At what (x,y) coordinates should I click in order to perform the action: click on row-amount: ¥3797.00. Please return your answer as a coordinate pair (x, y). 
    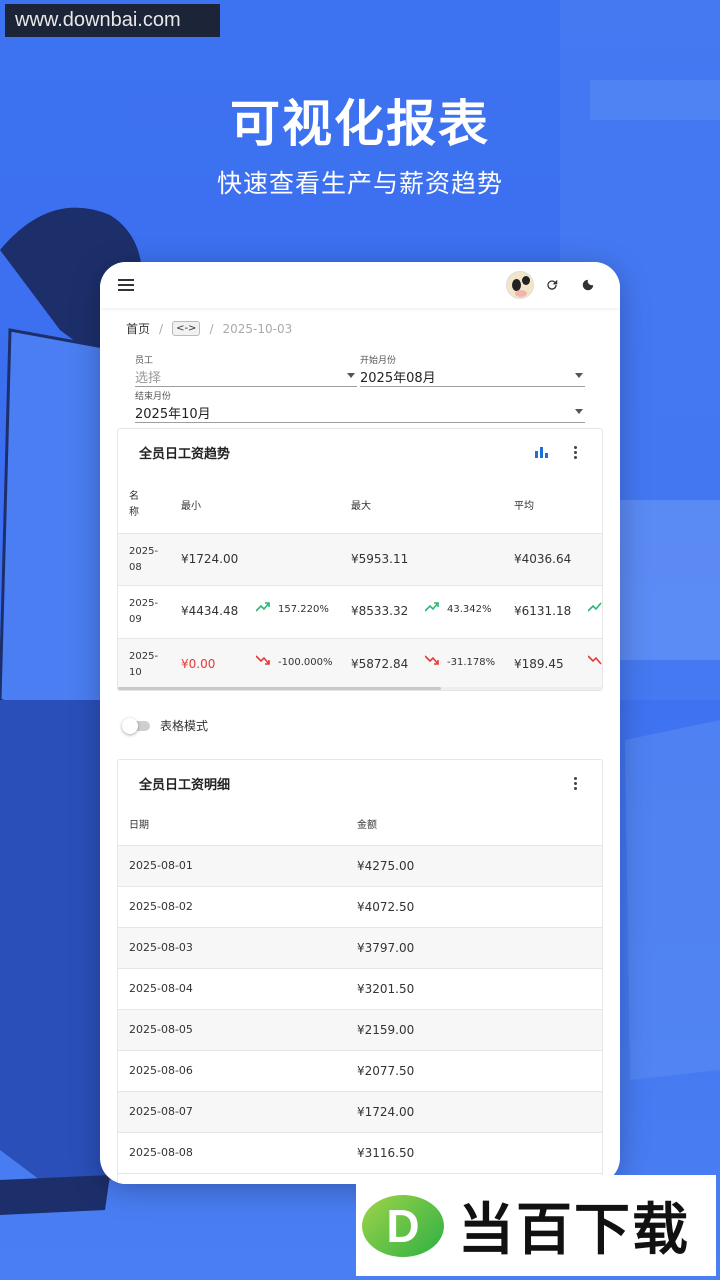
    Looking at the image, I should click on (386, 948).